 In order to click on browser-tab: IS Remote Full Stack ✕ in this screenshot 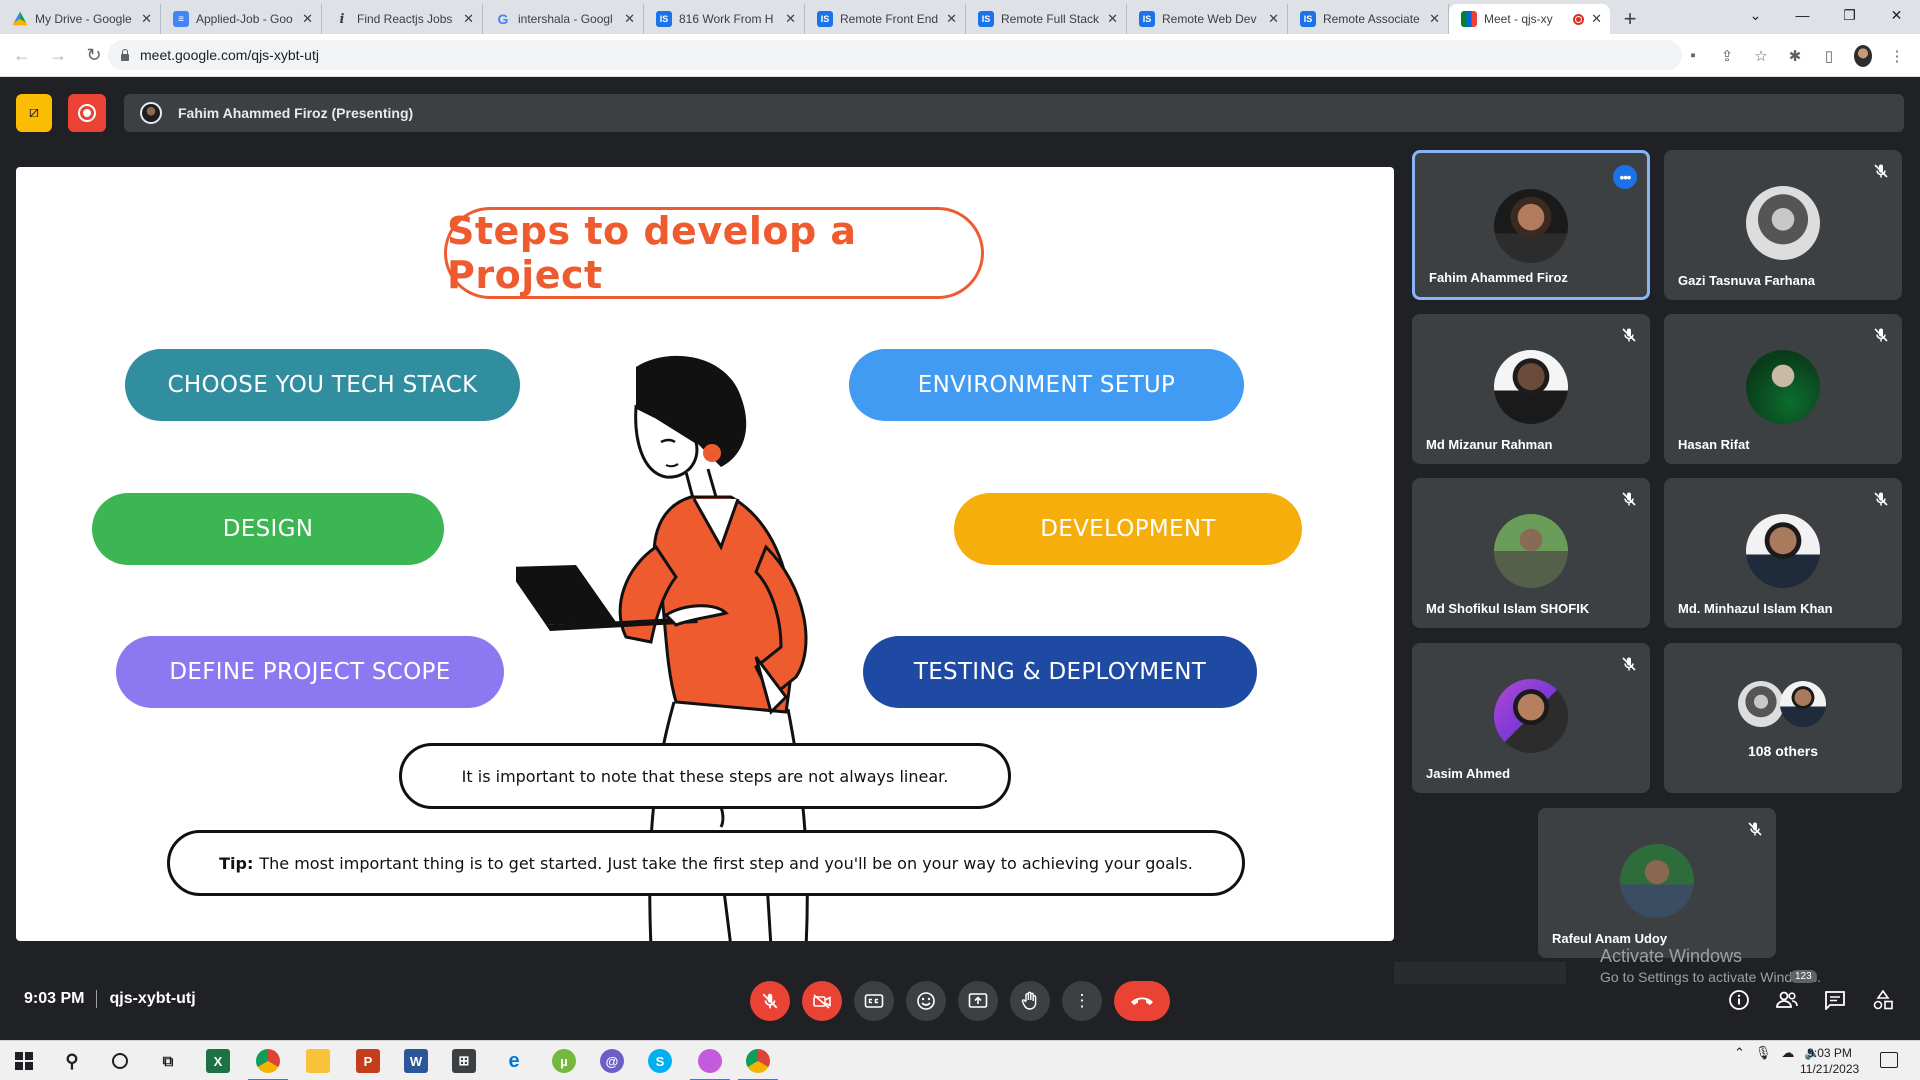, I will do `click(1046, 19)`.